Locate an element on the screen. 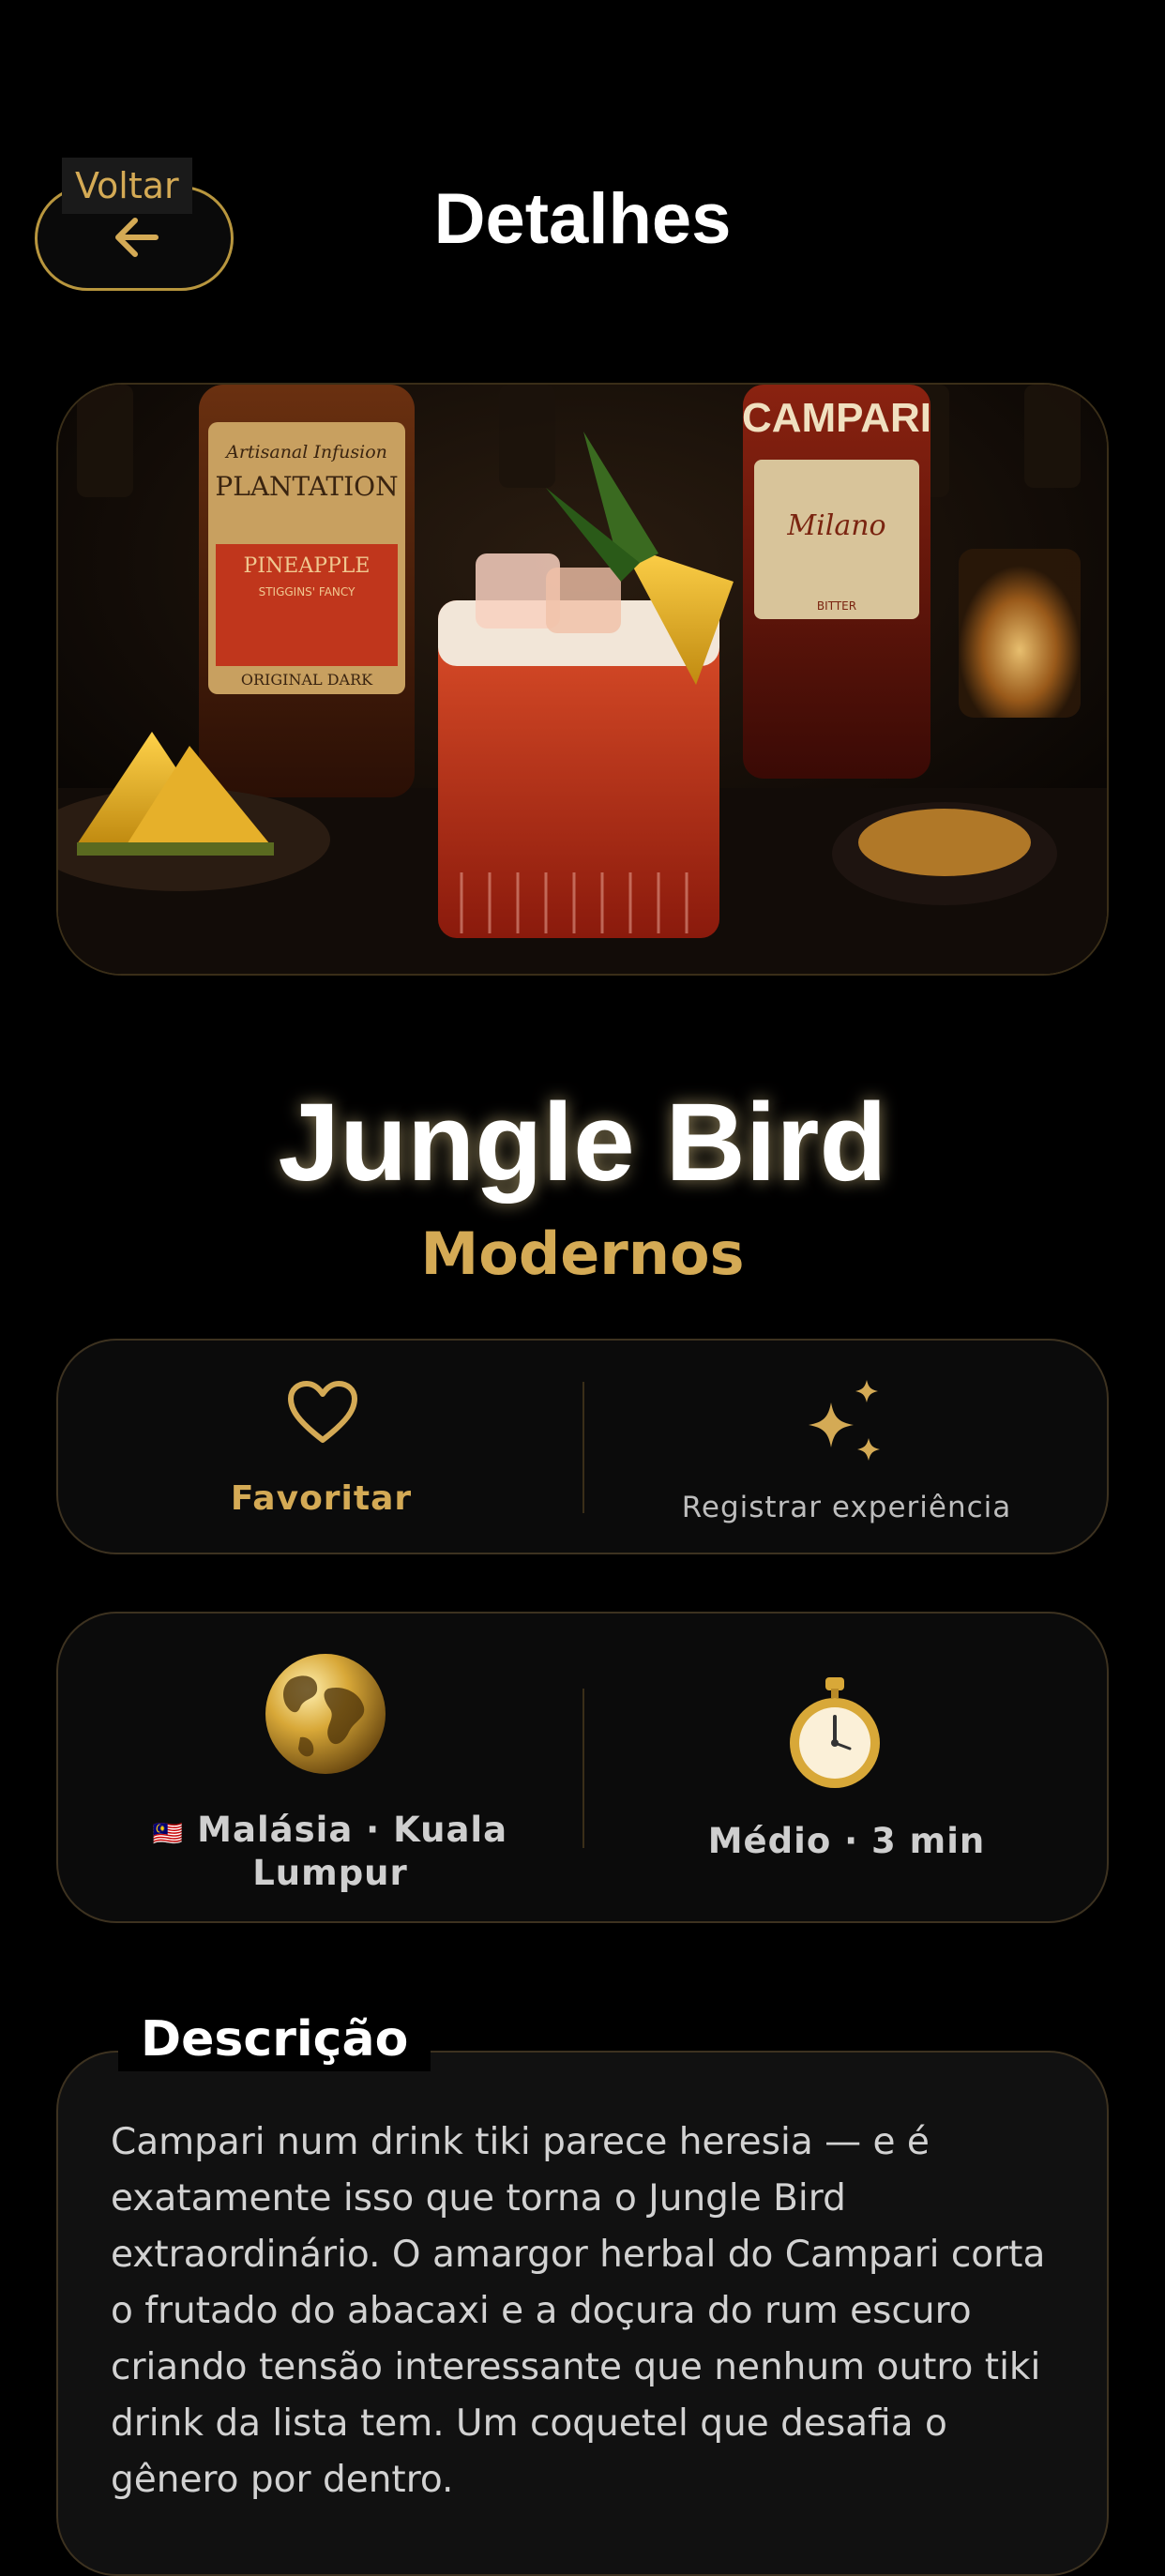  drink-name: Jungle Bird is located at coordinates (582, 1143).